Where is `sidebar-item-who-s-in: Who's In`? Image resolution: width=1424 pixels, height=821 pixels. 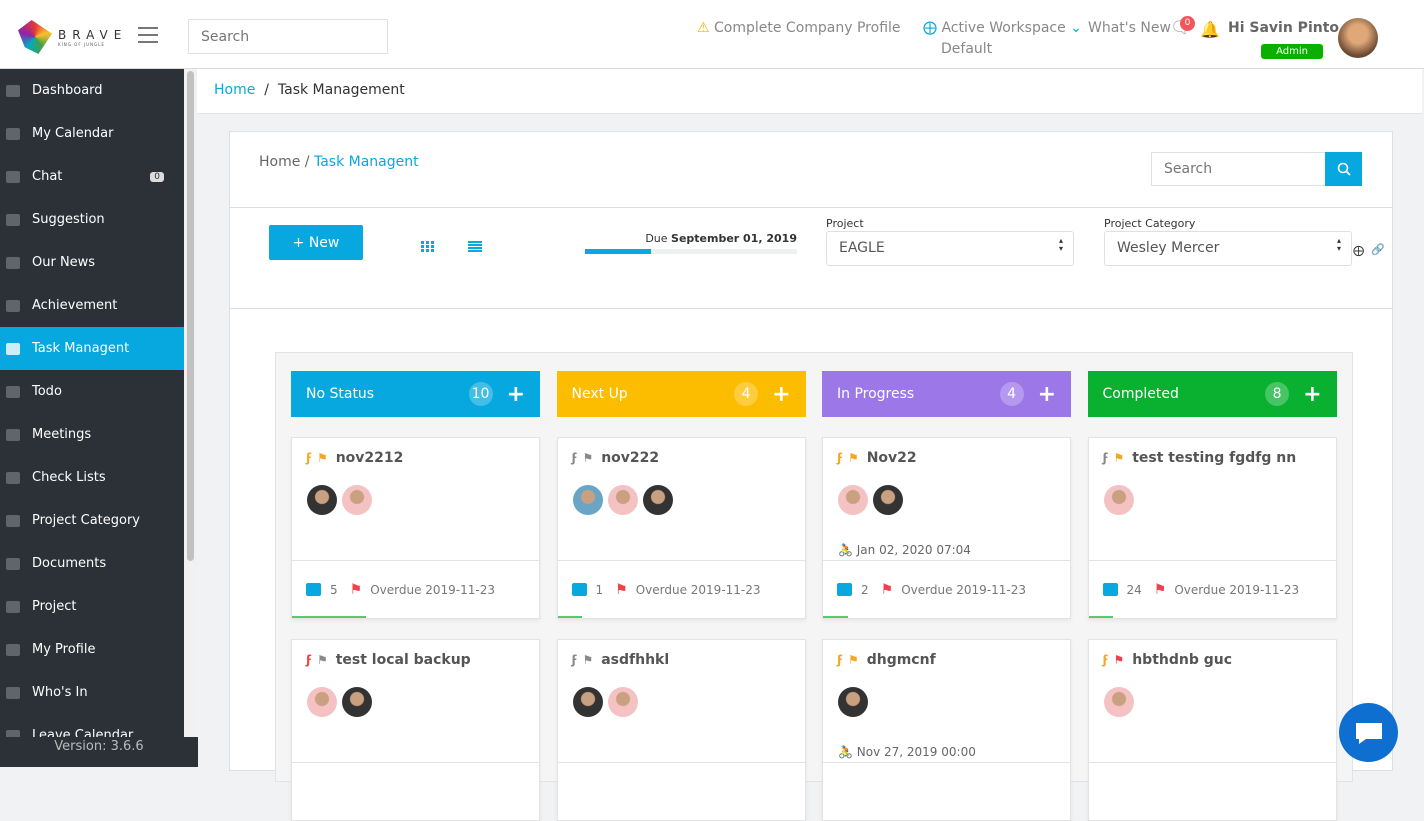
sidebar-item-who-s-in: Who's In is located at coordinates (92, 692).